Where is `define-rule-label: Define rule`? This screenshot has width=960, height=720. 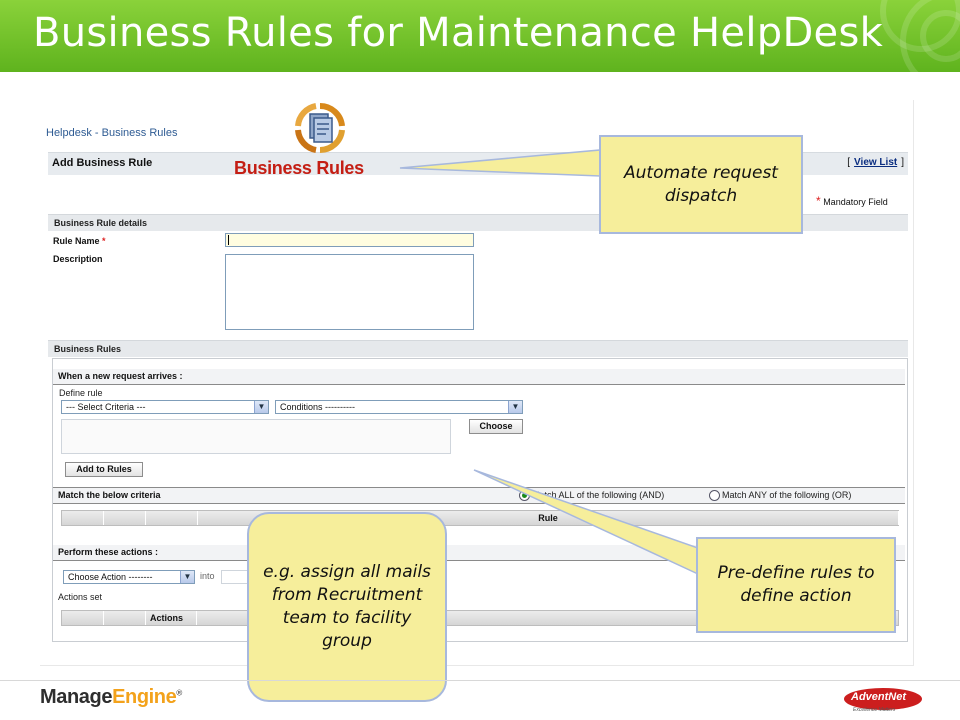
define-rule-label: Define rule is located at coordinates (81, 393).